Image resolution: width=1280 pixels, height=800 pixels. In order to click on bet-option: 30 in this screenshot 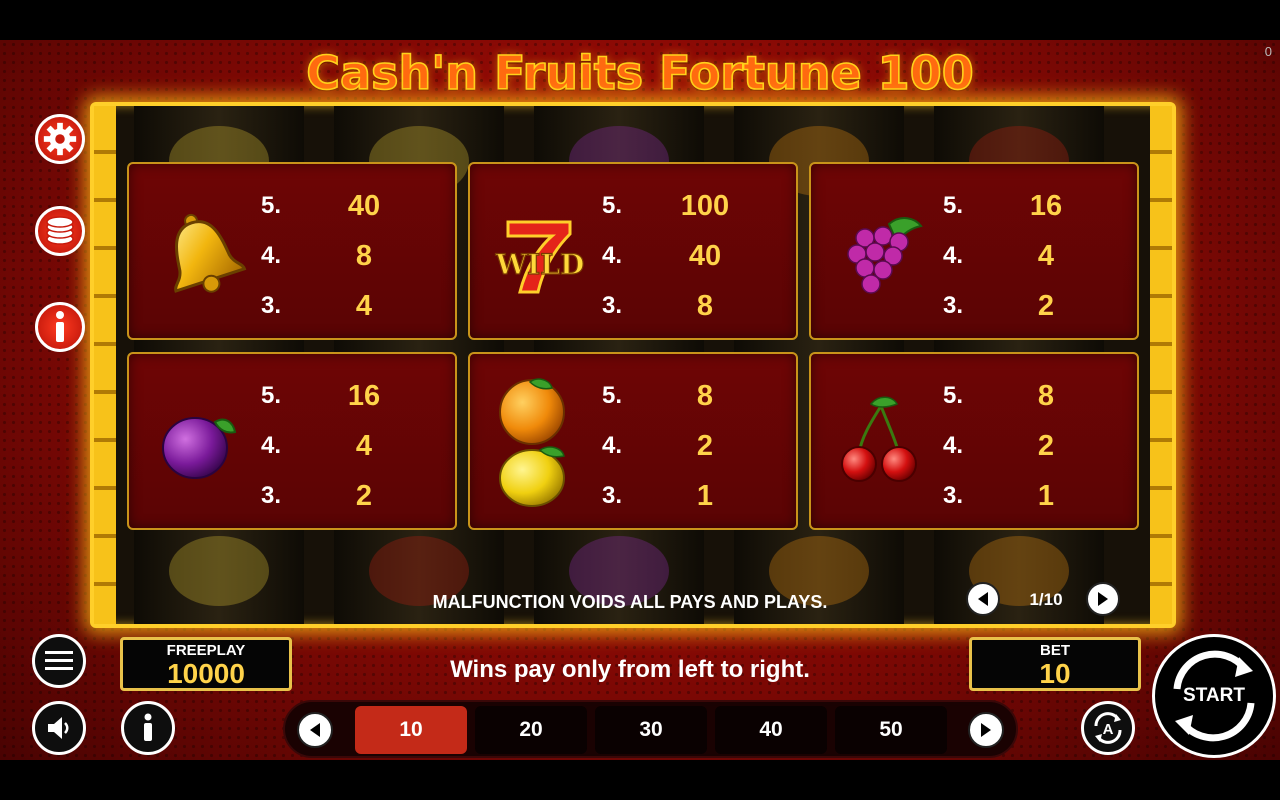, I will do `click(651, 730)`.